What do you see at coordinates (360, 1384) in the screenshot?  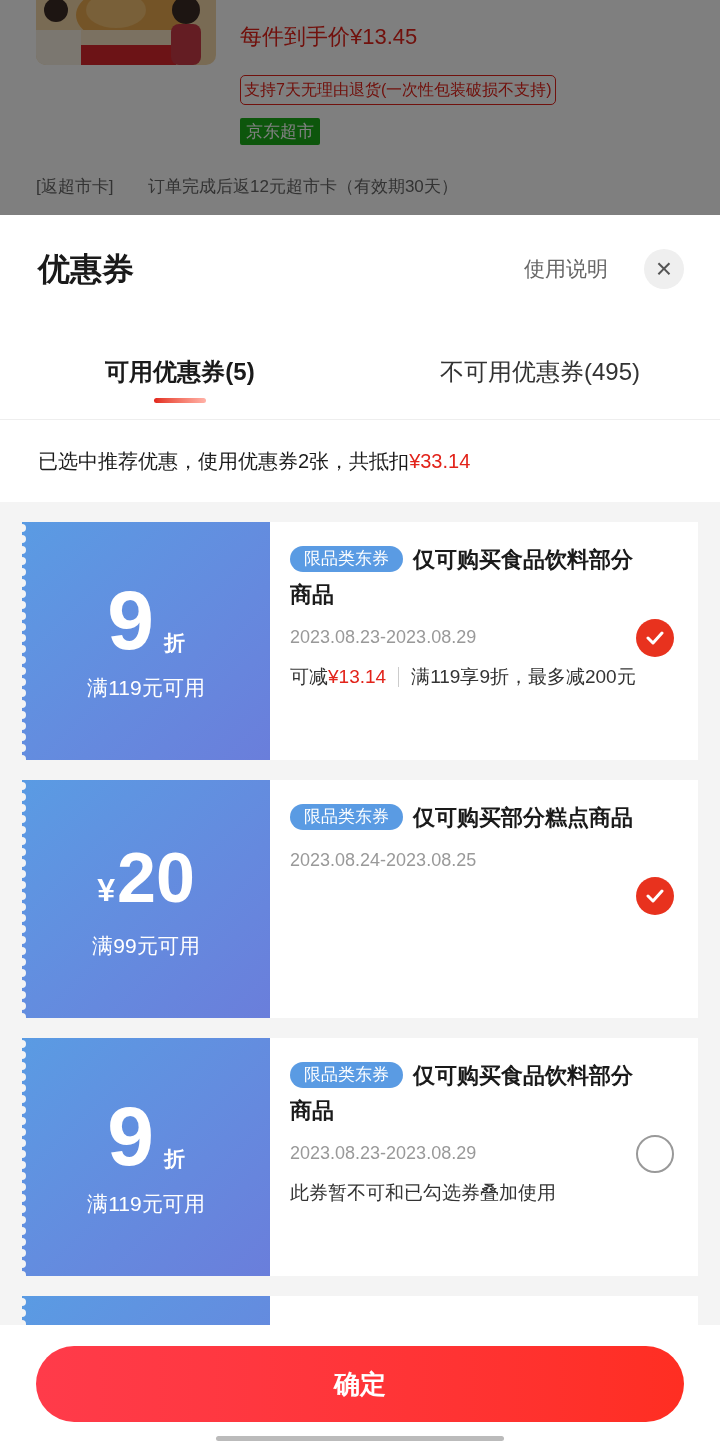 I see `confirm-button: 确定` at bounding box center [360, 1384].